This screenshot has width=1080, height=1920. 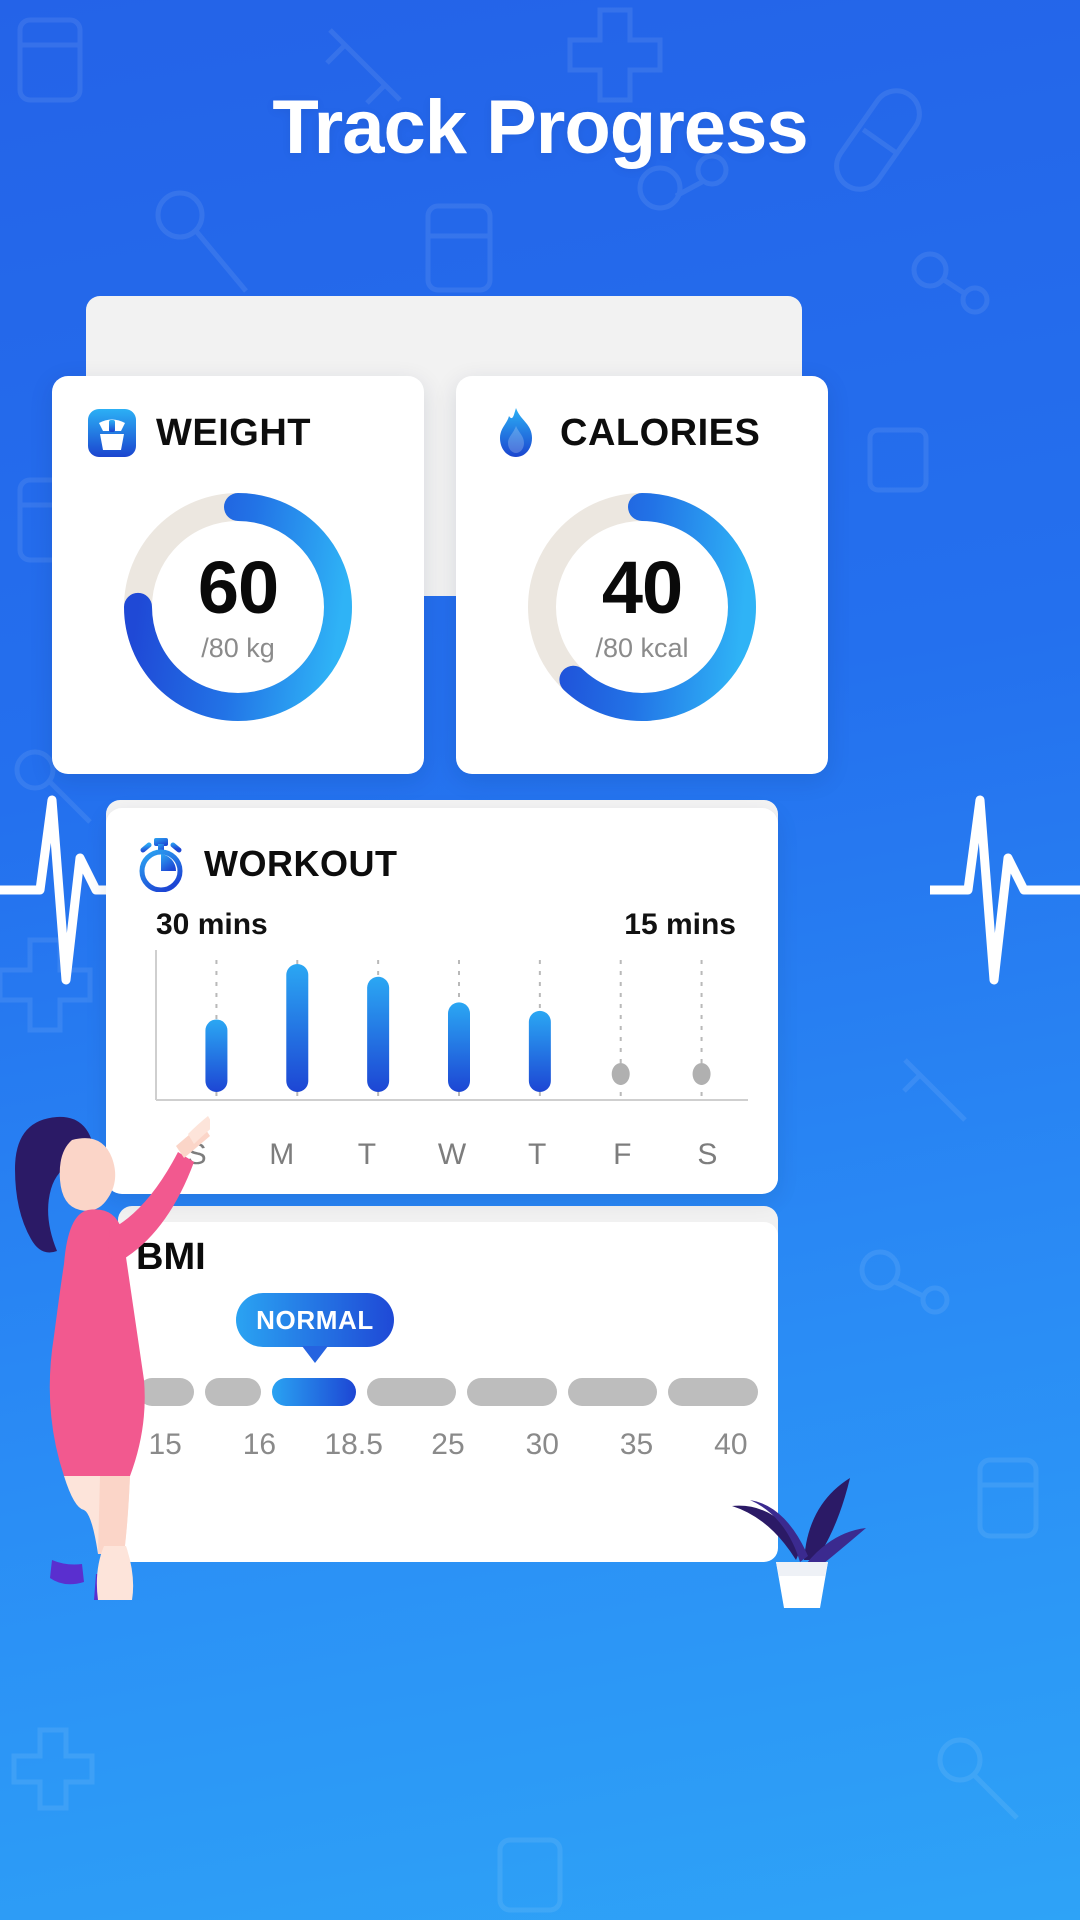 What do you see at coordinates (642, 587) in the screenshot?
I see `calories-value: 40` at bounding box center [642, 587].